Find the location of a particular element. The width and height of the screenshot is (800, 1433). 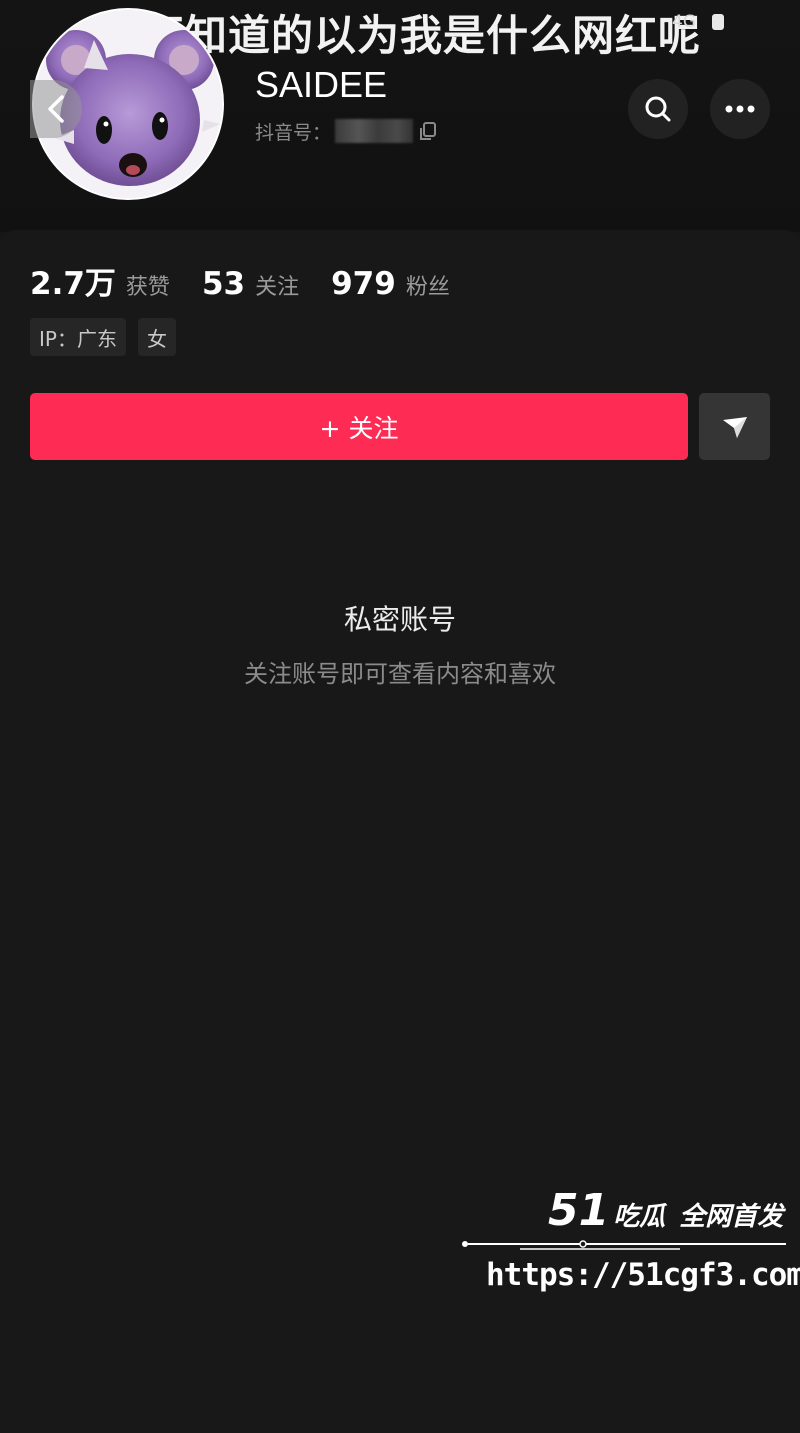

watermark: 51 吃瓜 全网首发 https://51cgf3.com is located at coordinates (630, 1245).